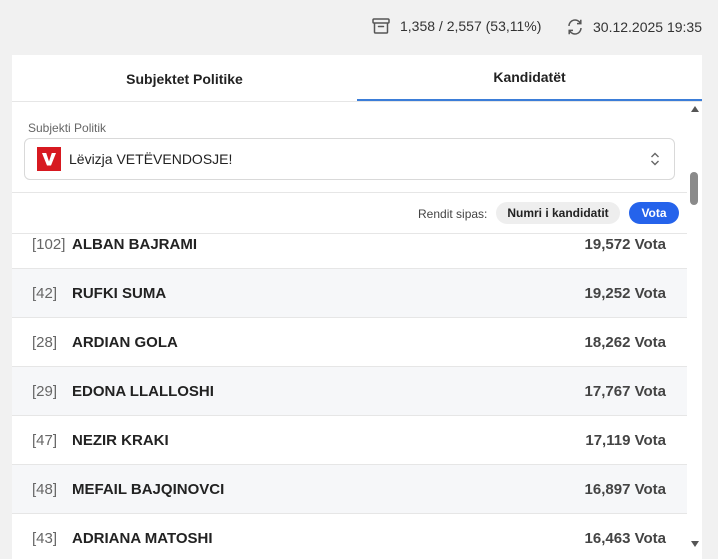 The image size is (718, 559). Describe the element at coordinates (453, 214) in the screenshot. I see `sort-label: Rendit sipas:` at that location.